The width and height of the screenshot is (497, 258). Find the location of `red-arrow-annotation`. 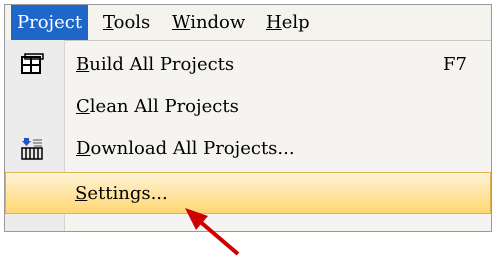

red-arrow-annotation is located at coordinates (212, 232).